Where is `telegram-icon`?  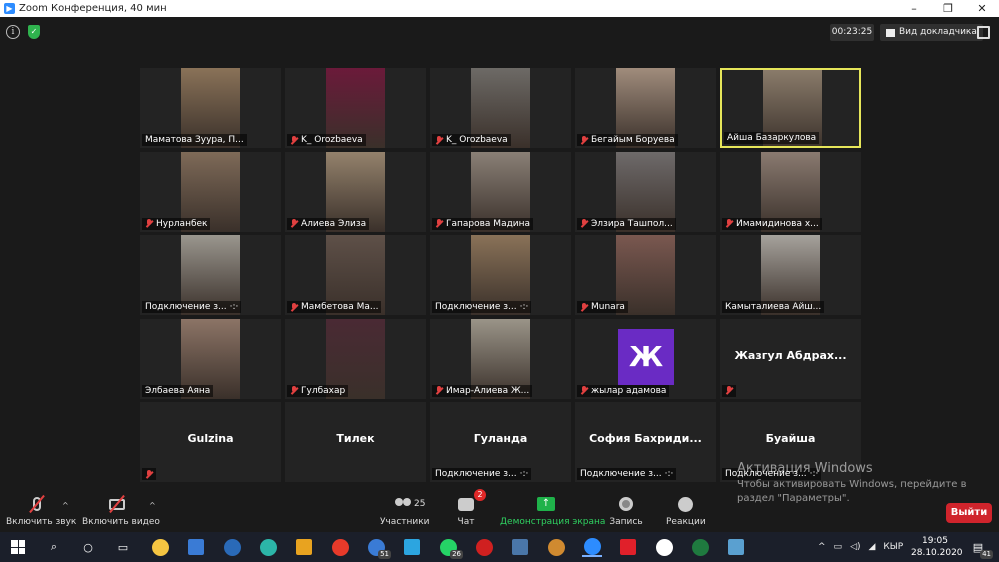 telegram-icon is located at coordinates (412, 547).